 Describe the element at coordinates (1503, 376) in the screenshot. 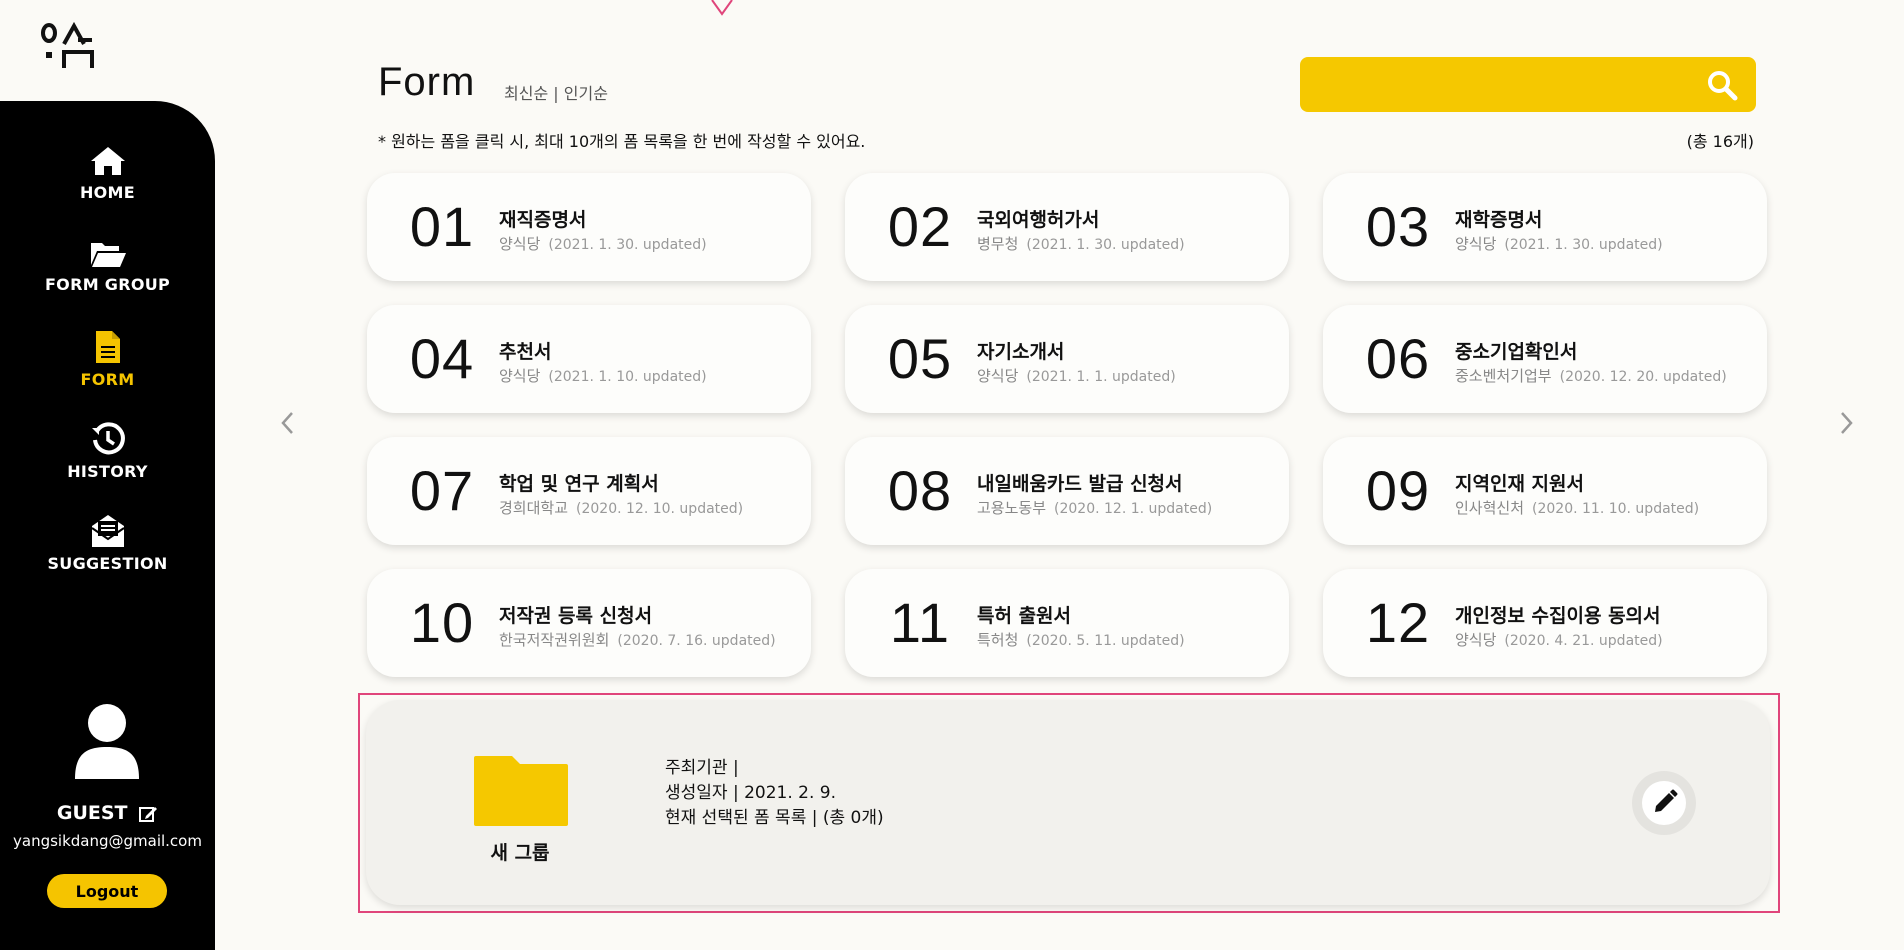

I see `form-org: 중소벤처기업부` at that location.